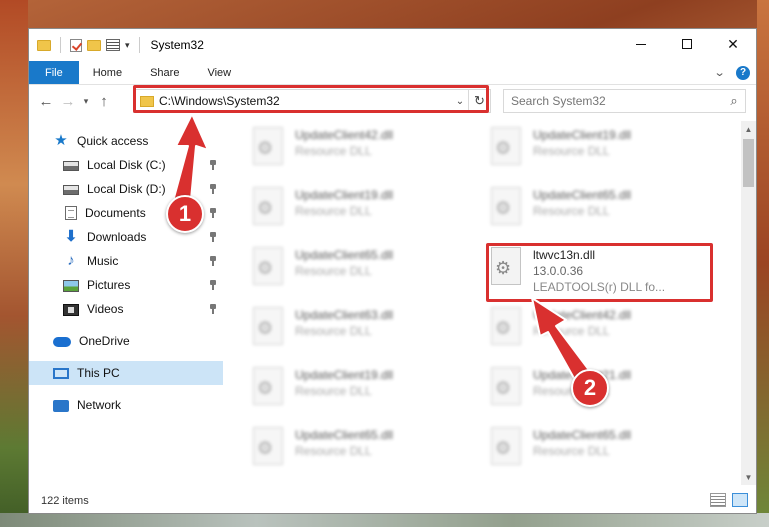 The height and width of the screenshot is (527, 769). I want to click on window-controls: ✕, so click(687, 44).